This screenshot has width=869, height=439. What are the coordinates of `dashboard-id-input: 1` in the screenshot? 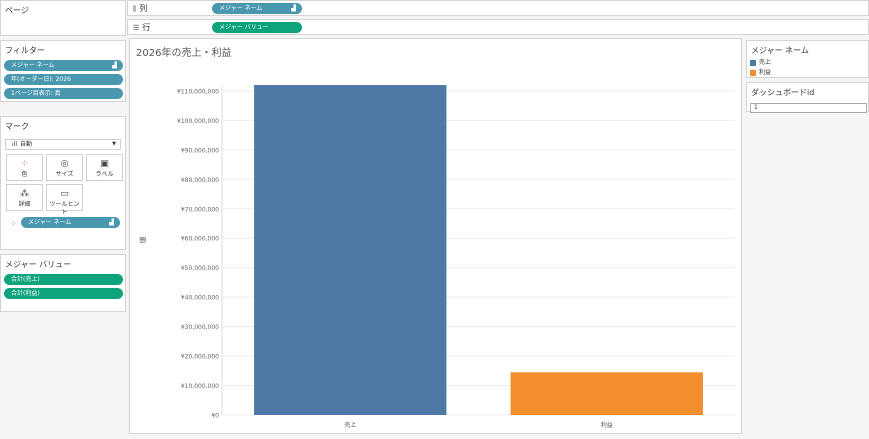 It's located at (808, 108).